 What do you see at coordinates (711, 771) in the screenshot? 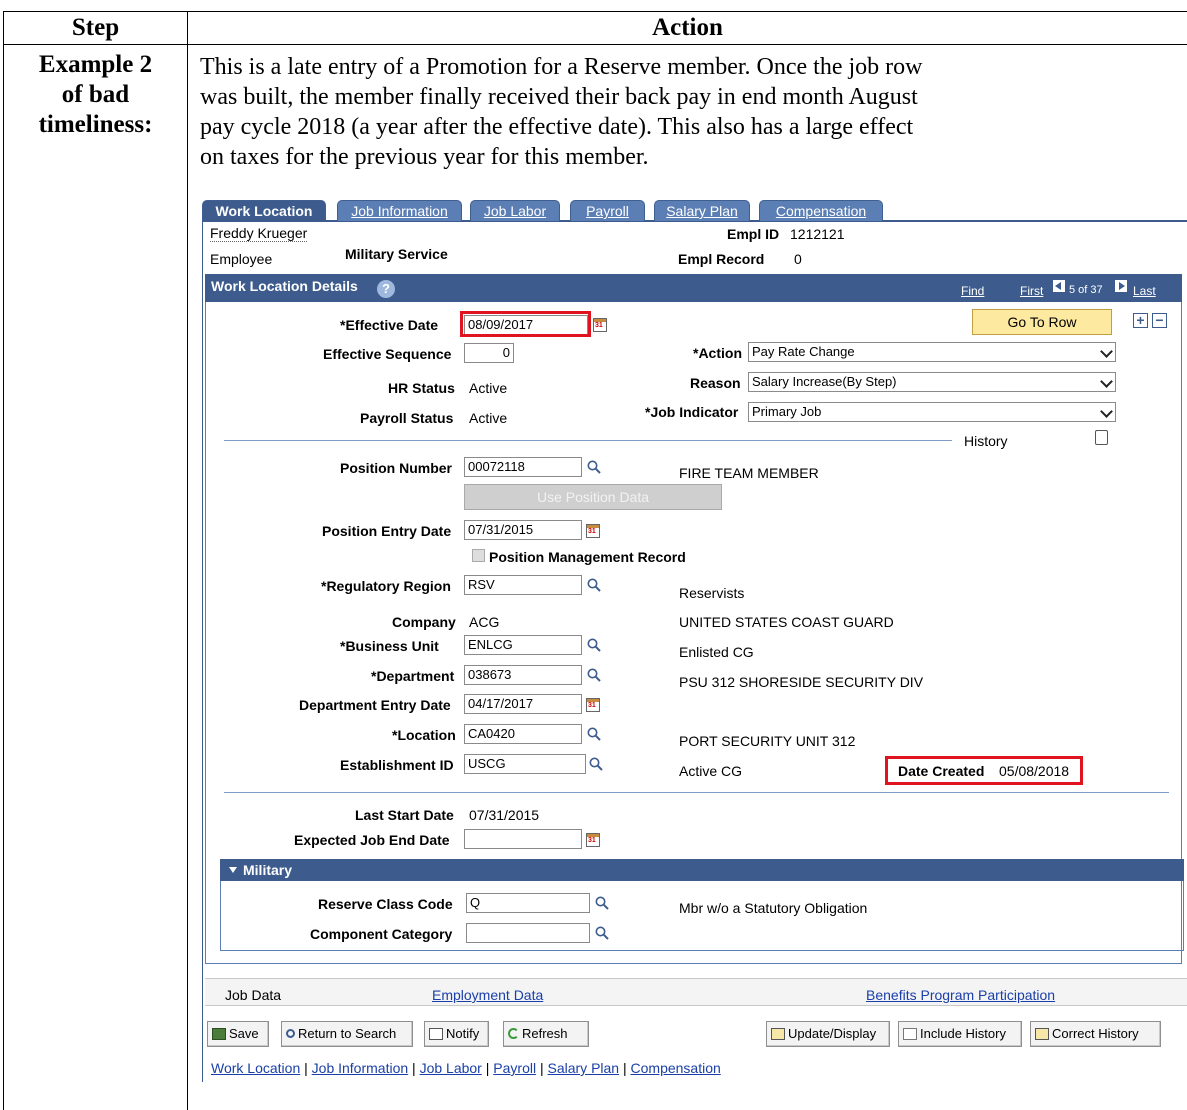
I see `establishment-description: Active CG` at bounding box center [711, 771].